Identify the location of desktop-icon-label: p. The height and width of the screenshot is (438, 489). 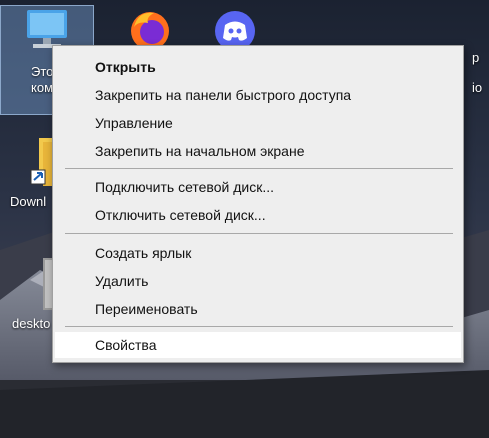
(476, 57).